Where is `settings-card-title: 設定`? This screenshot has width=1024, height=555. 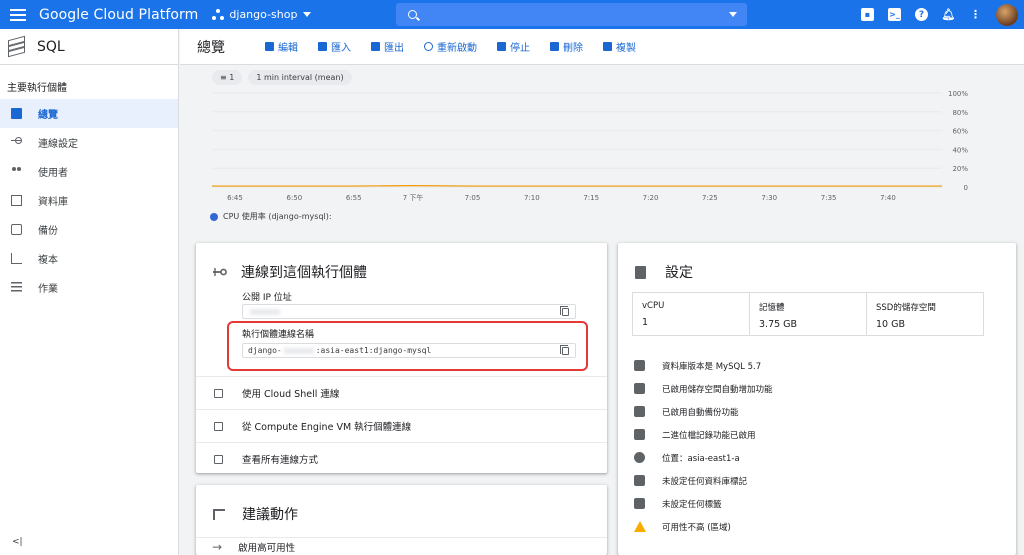
settings-card-title: 設定 is located at coordinates (679, 273).